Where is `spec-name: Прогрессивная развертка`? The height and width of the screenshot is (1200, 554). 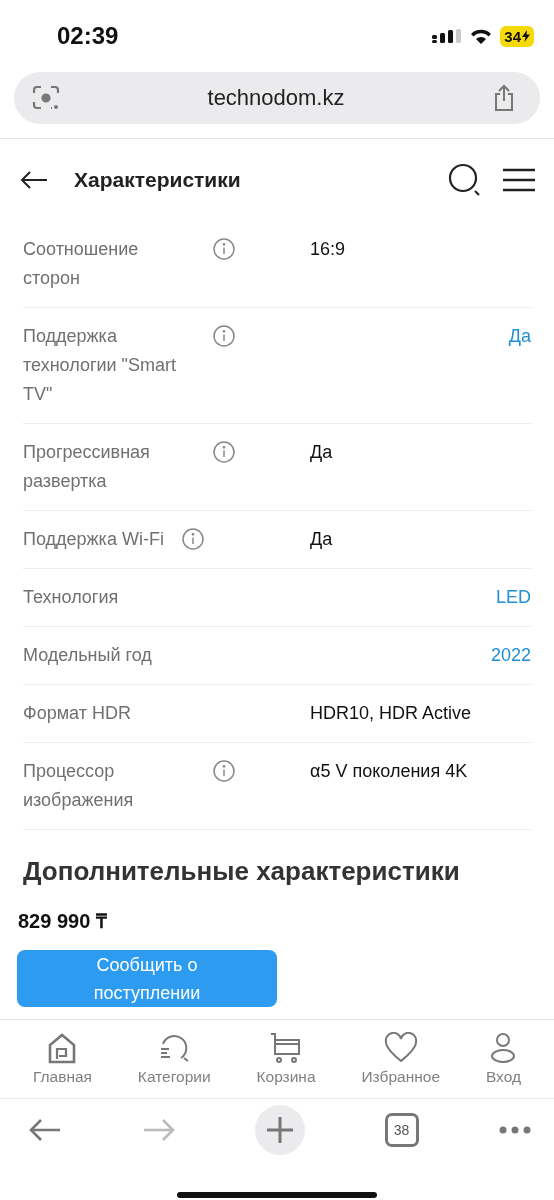 spec-name: Прогрессивная развертка is located at coordinates (87, 467).